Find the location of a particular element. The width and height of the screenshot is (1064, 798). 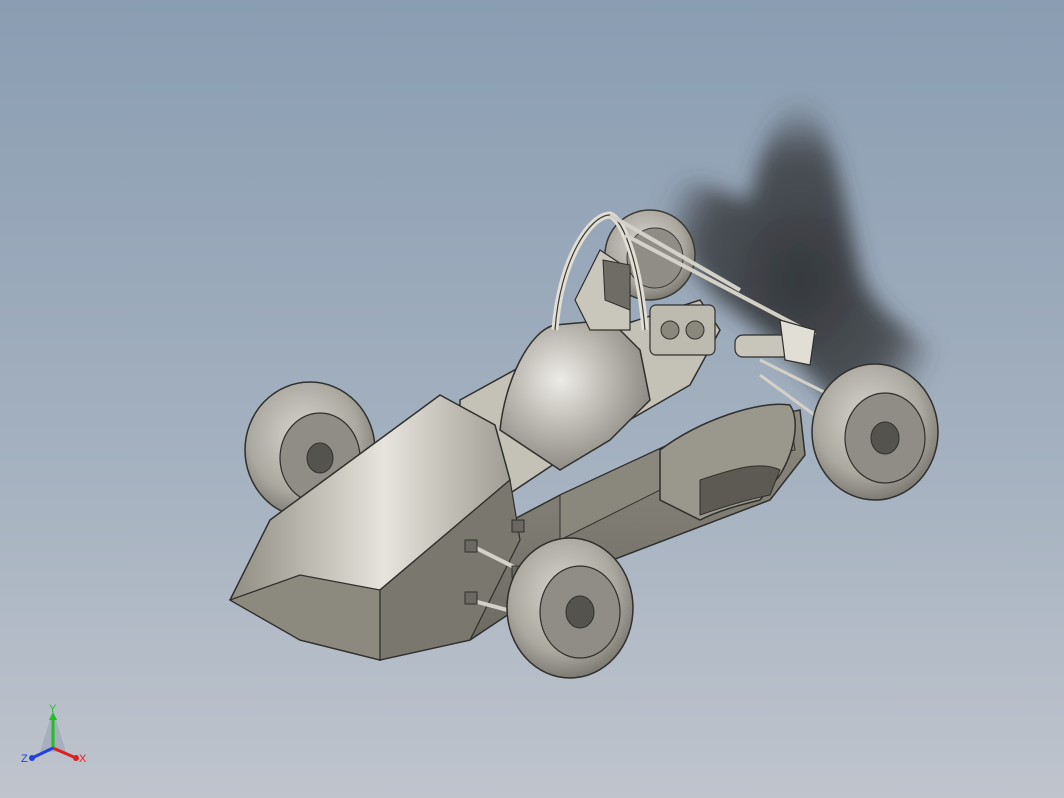

side-pod is located at coordinates (727, 462).